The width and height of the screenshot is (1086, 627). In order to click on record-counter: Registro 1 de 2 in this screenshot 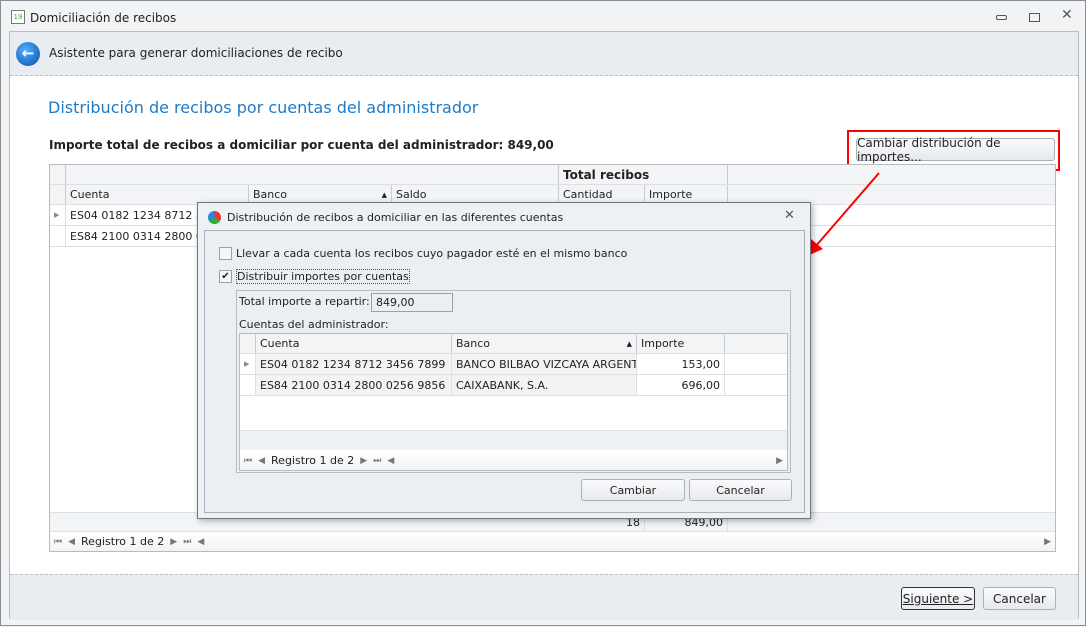, I will do `click(313, 460)`.